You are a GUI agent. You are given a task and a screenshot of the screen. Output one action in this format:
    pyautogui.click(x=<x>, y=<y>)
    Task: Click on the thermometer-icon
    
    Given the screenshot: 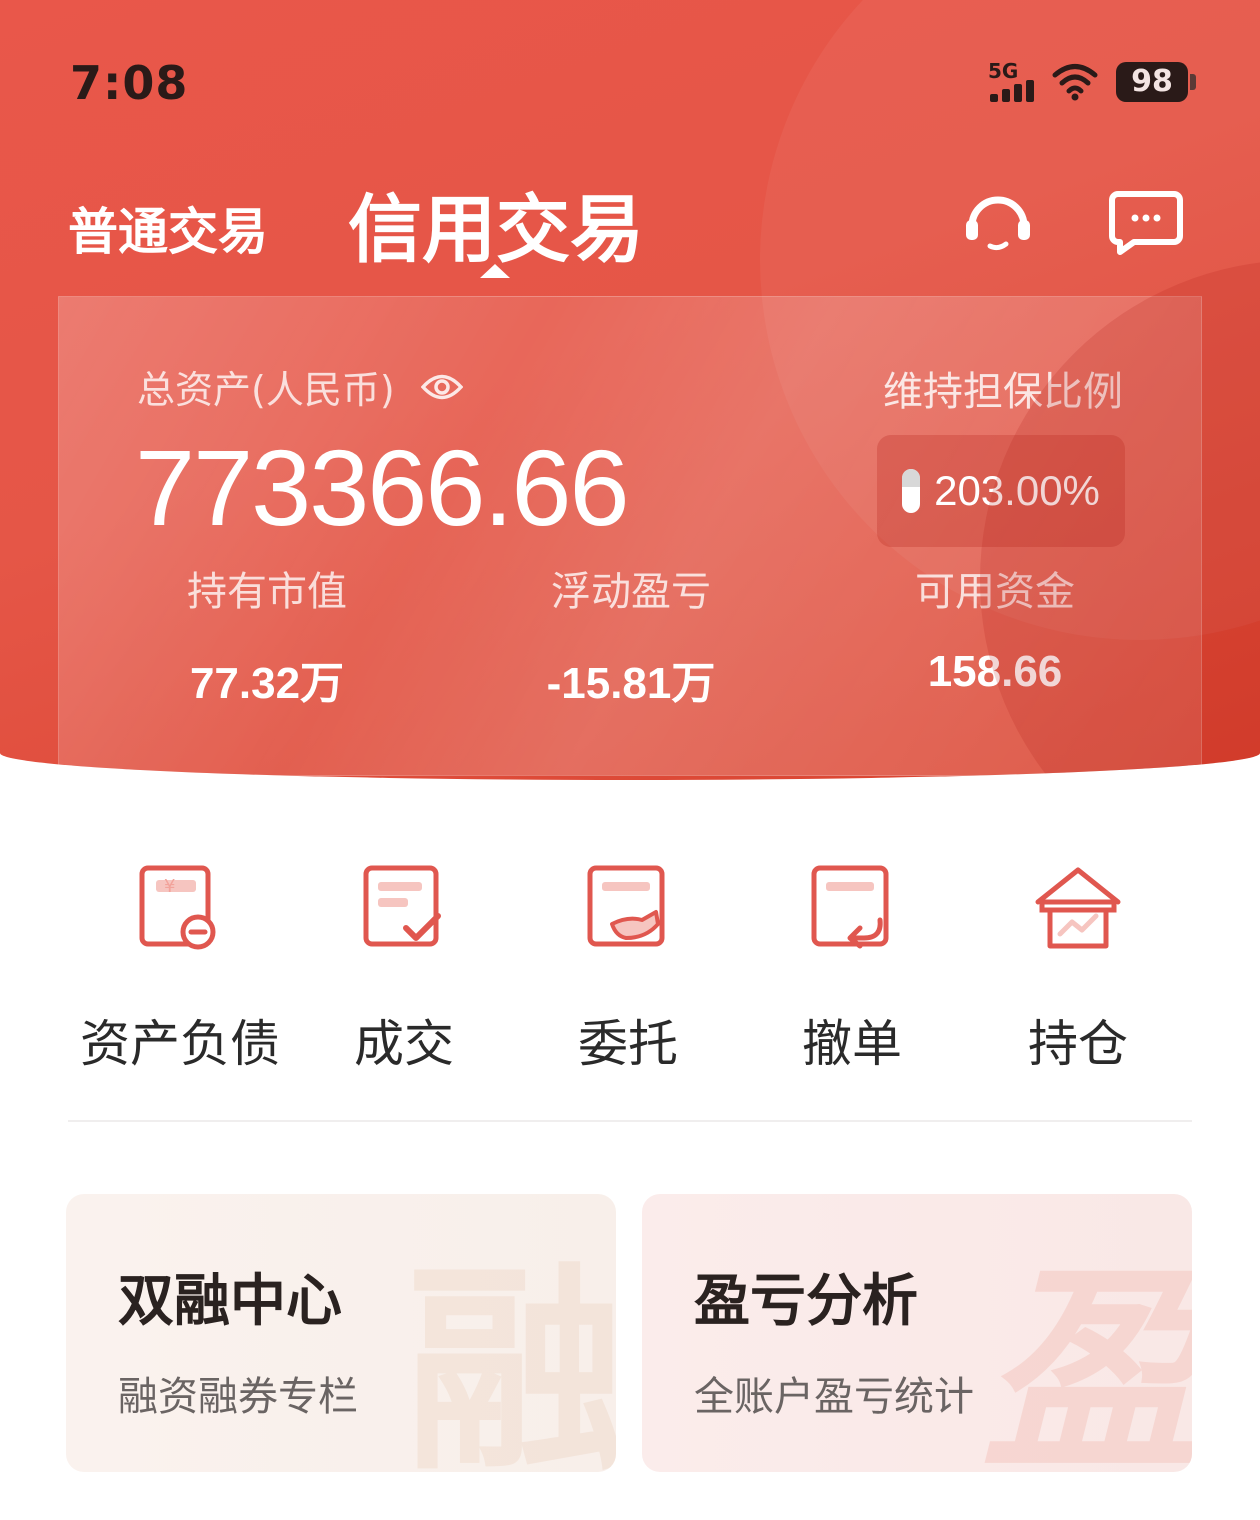 What is the action you would take?
    pyautogui.click(x=911, y=491)
    